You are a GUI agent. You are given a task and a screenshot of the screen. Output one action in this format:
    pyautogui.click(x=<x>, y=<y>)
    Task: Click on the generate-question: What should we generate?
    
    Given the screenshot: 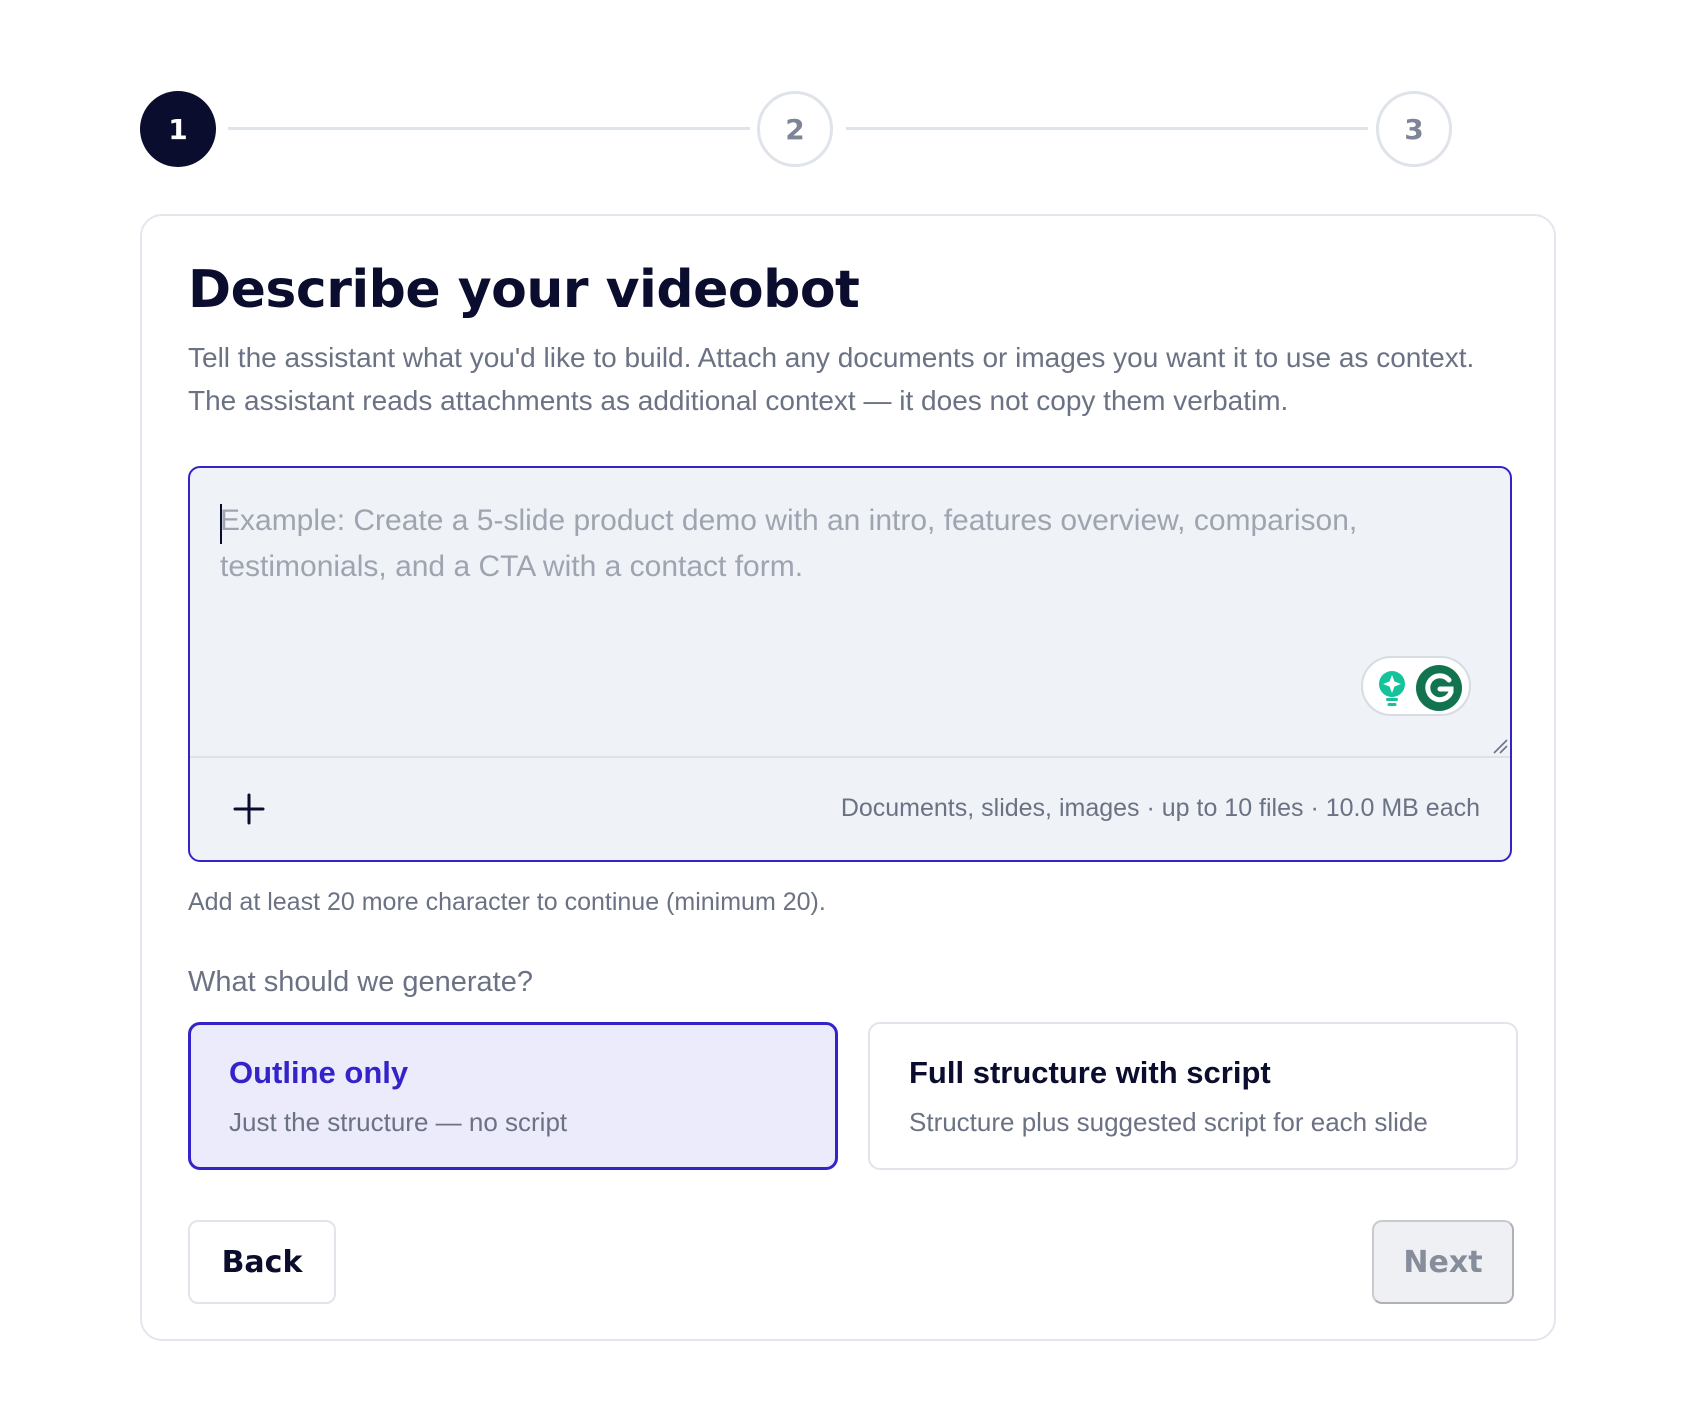 What is the action you would take?
    pyautogui.click(x=360, y=982)
    